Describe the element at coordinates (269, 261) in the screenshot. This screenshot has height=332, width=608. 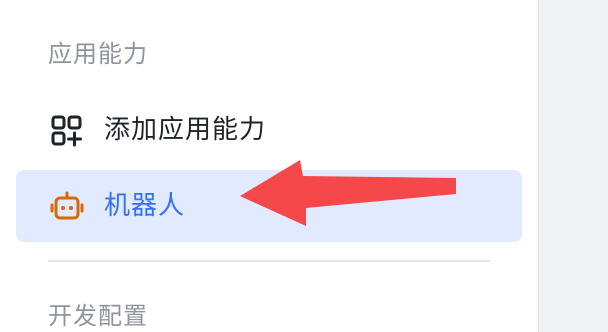
I see `section-divider` at that location.